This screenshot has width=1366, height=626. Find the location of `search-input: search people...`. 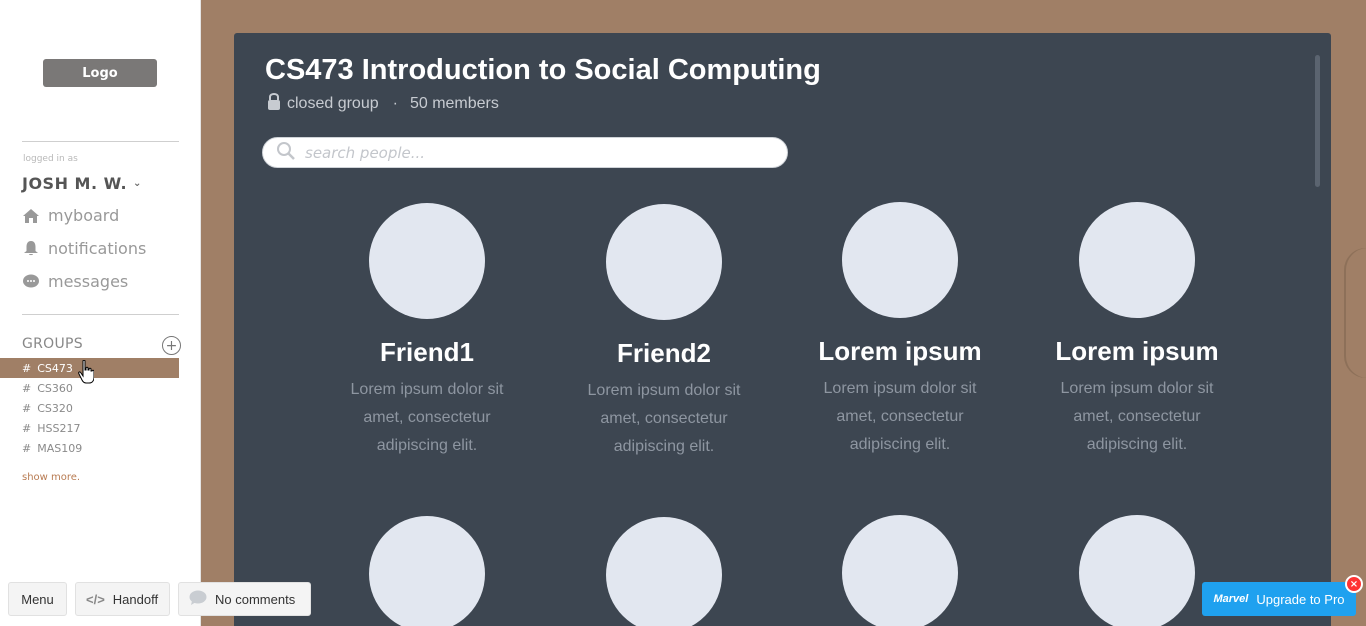

search-input: search people... is located at coordinates (365, 153).